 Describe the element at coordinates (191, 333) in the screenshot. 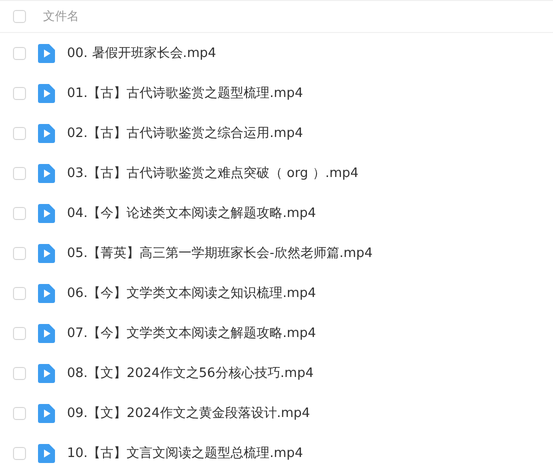

I see `file-name: 07.【今】文学类文本阅读之解题攻略.mp4` at that location.